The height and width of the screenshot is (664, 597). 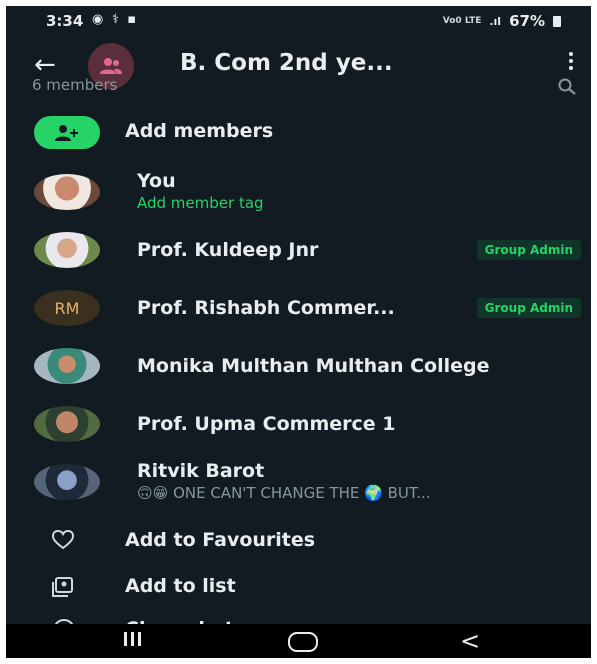 What do you see at coordinates (65, 21) in the screenshot?
I see `status-time: 3:34` at bounding box center [65, 21].